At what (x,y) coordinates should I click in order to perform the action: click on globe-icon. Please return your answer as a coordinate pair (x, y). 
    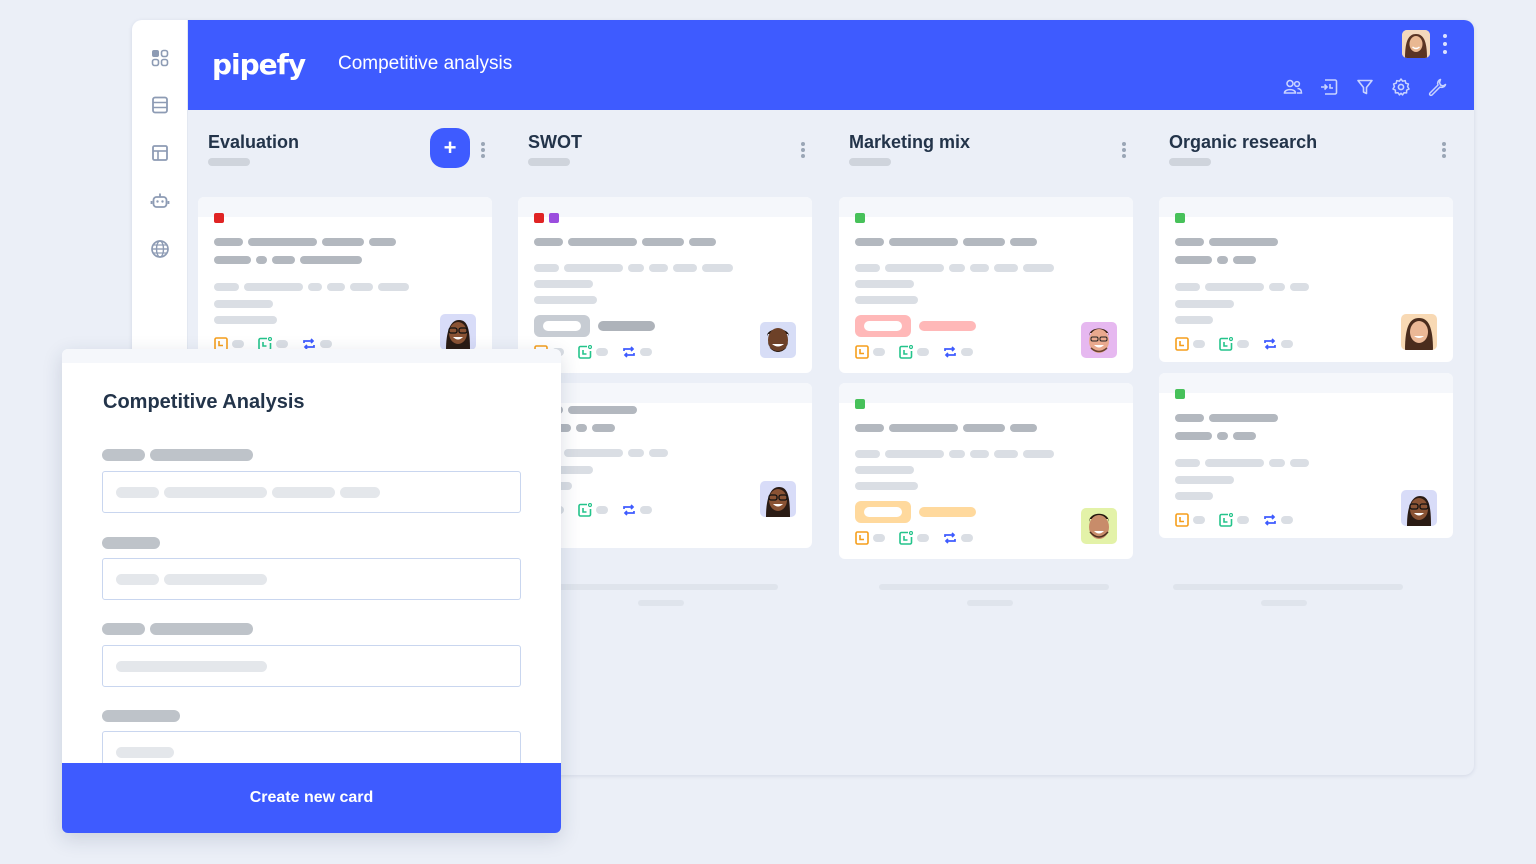
    Looking at the image, I should click on (160, 249).